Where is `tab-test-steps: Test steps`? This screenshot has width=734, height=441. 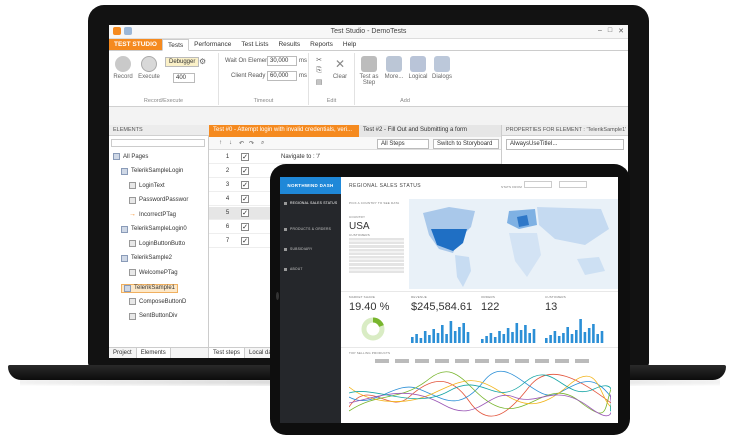 tab-test-steps: Test steps is located at coordinates (227, 353).